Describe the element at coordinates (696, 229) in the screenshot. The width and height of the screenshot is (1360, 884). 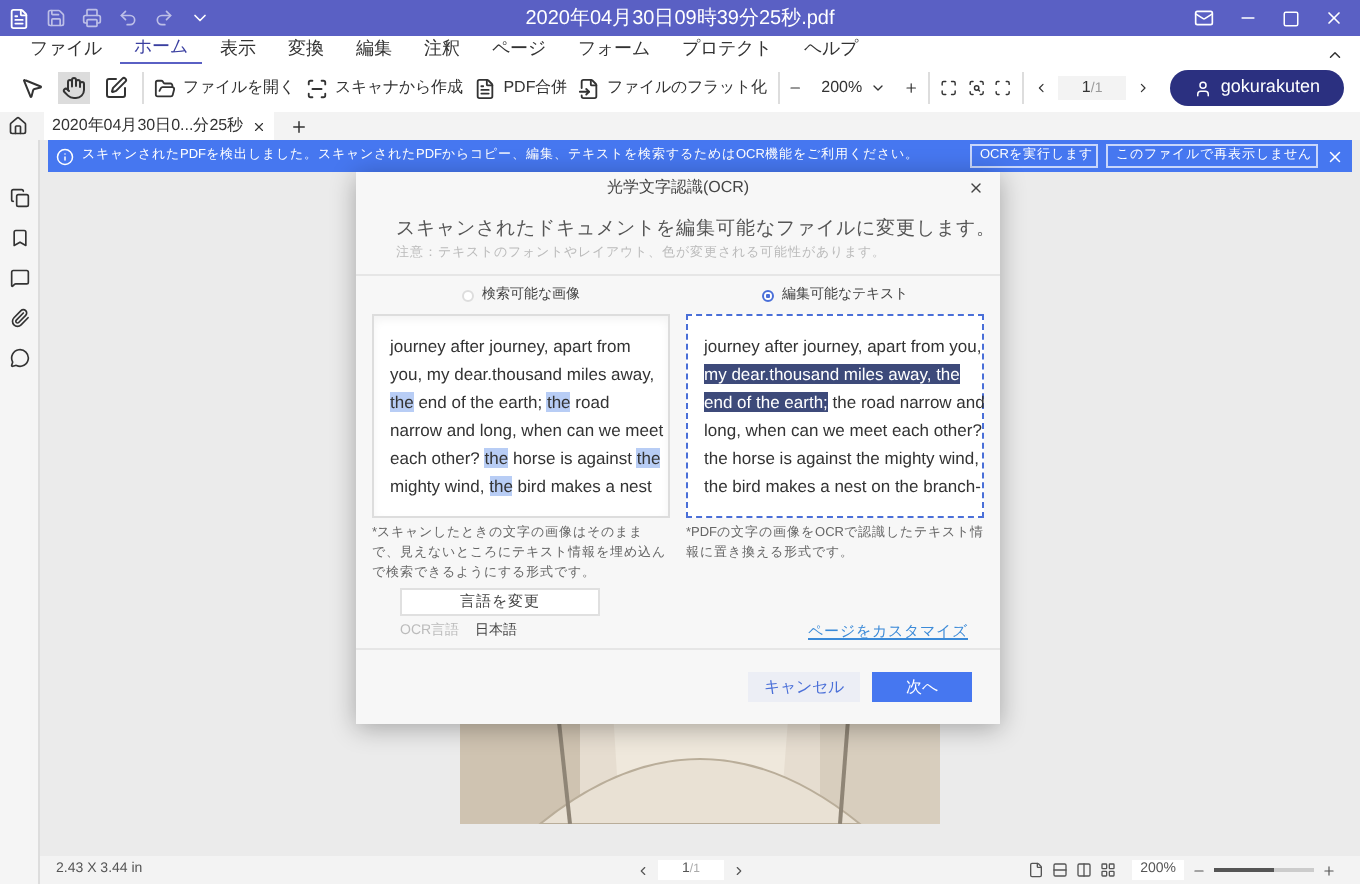
I see `dialog-heading: スキャンされたドキュメントを編集可能なファイルに変更します。` at that location.